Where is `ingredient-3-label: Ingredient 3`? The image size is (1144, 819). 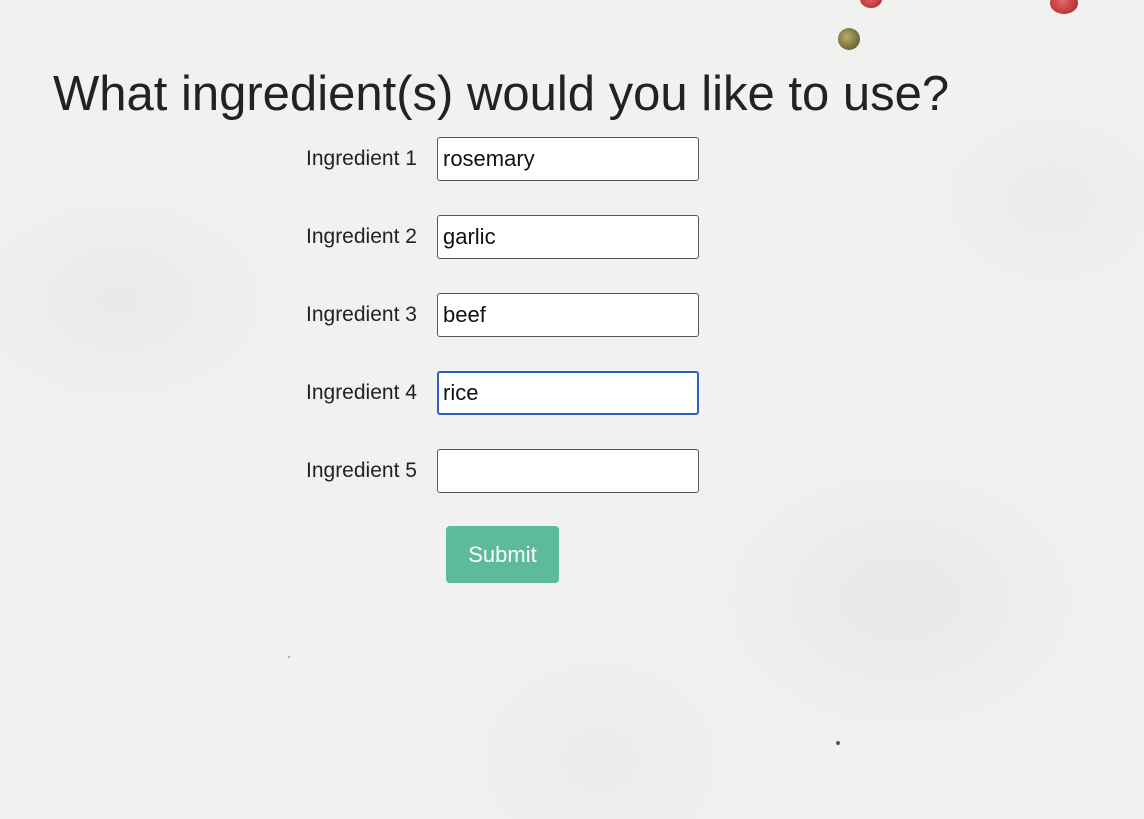
ingredient-3-label: Ingredient 3 is located at coordinates (361, 314).